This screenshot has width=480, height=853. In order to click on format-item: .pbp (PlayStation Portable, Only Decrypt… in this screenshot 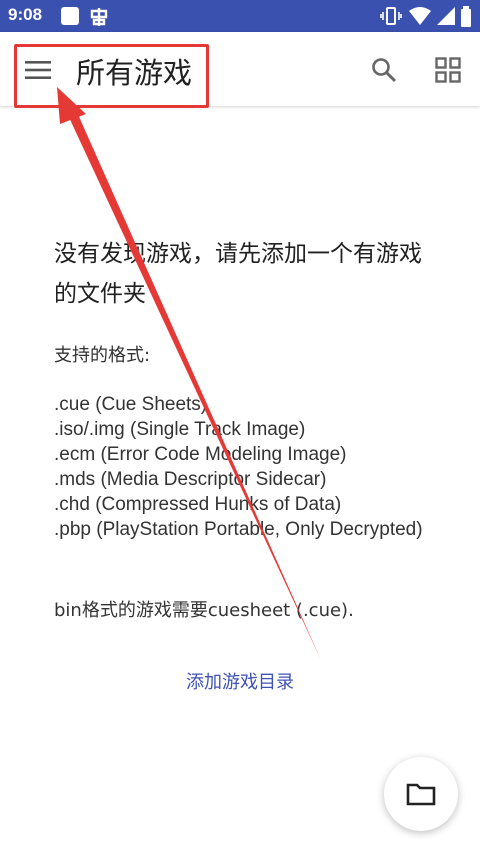, I will do `click(238, 529)`.